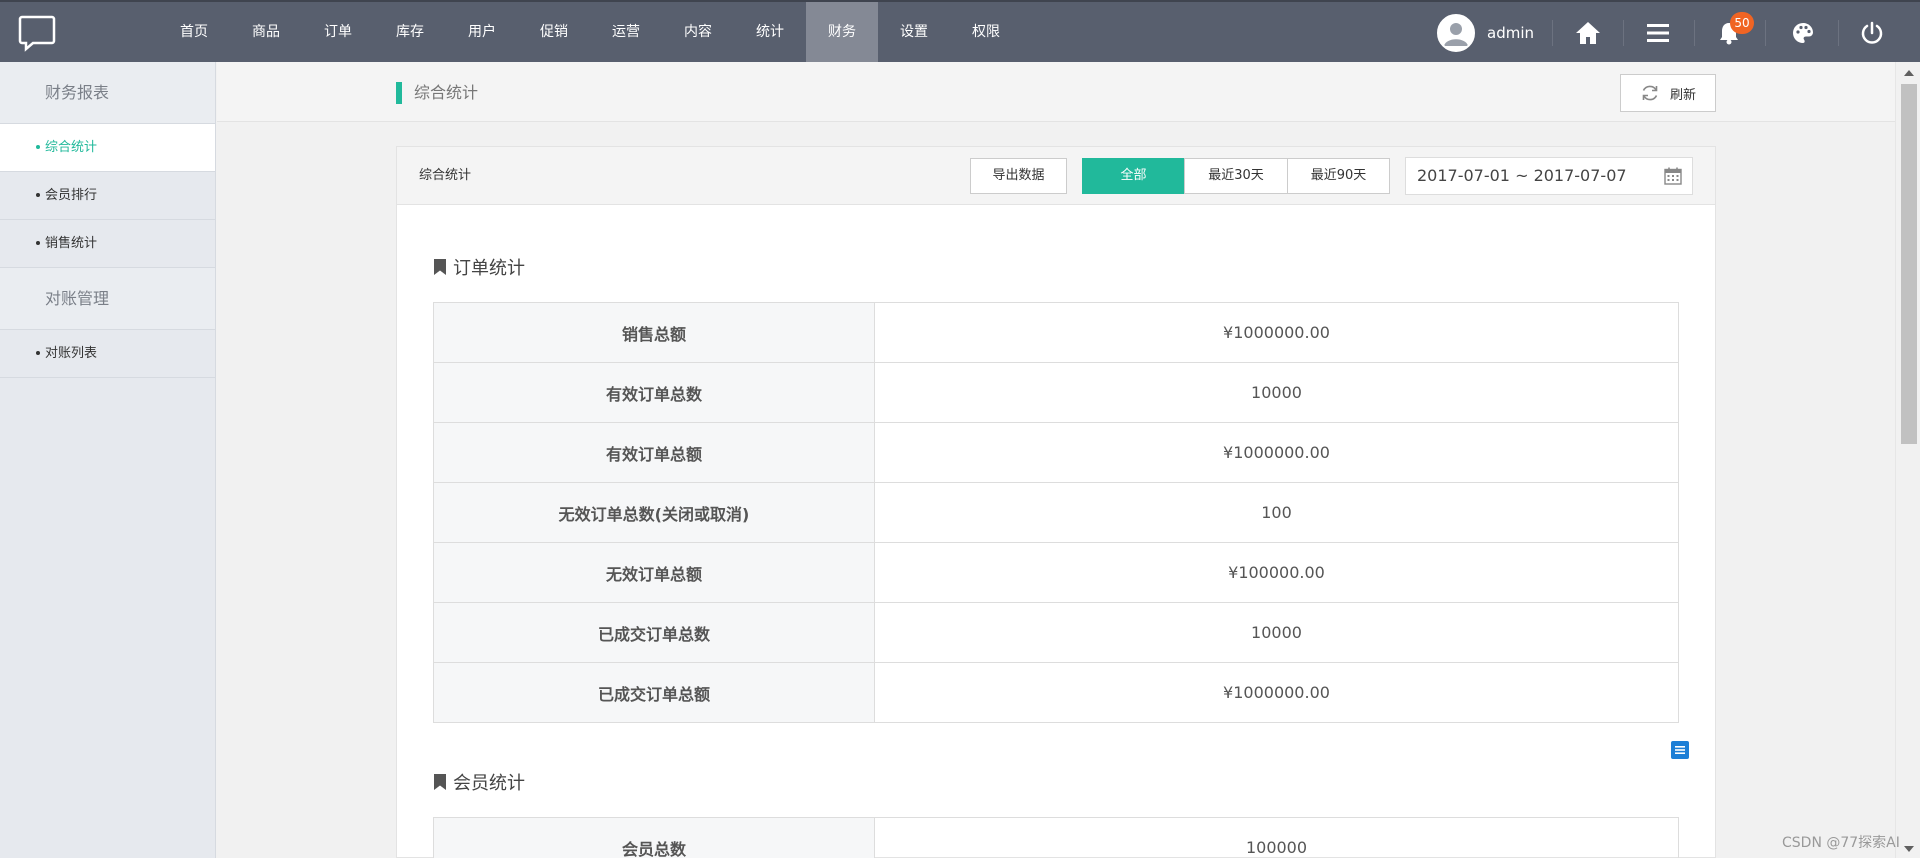 Image resolution: width=1920 pixels, height=858 pixels. I want to click on bell-icon: 50, so click(1733, 31).